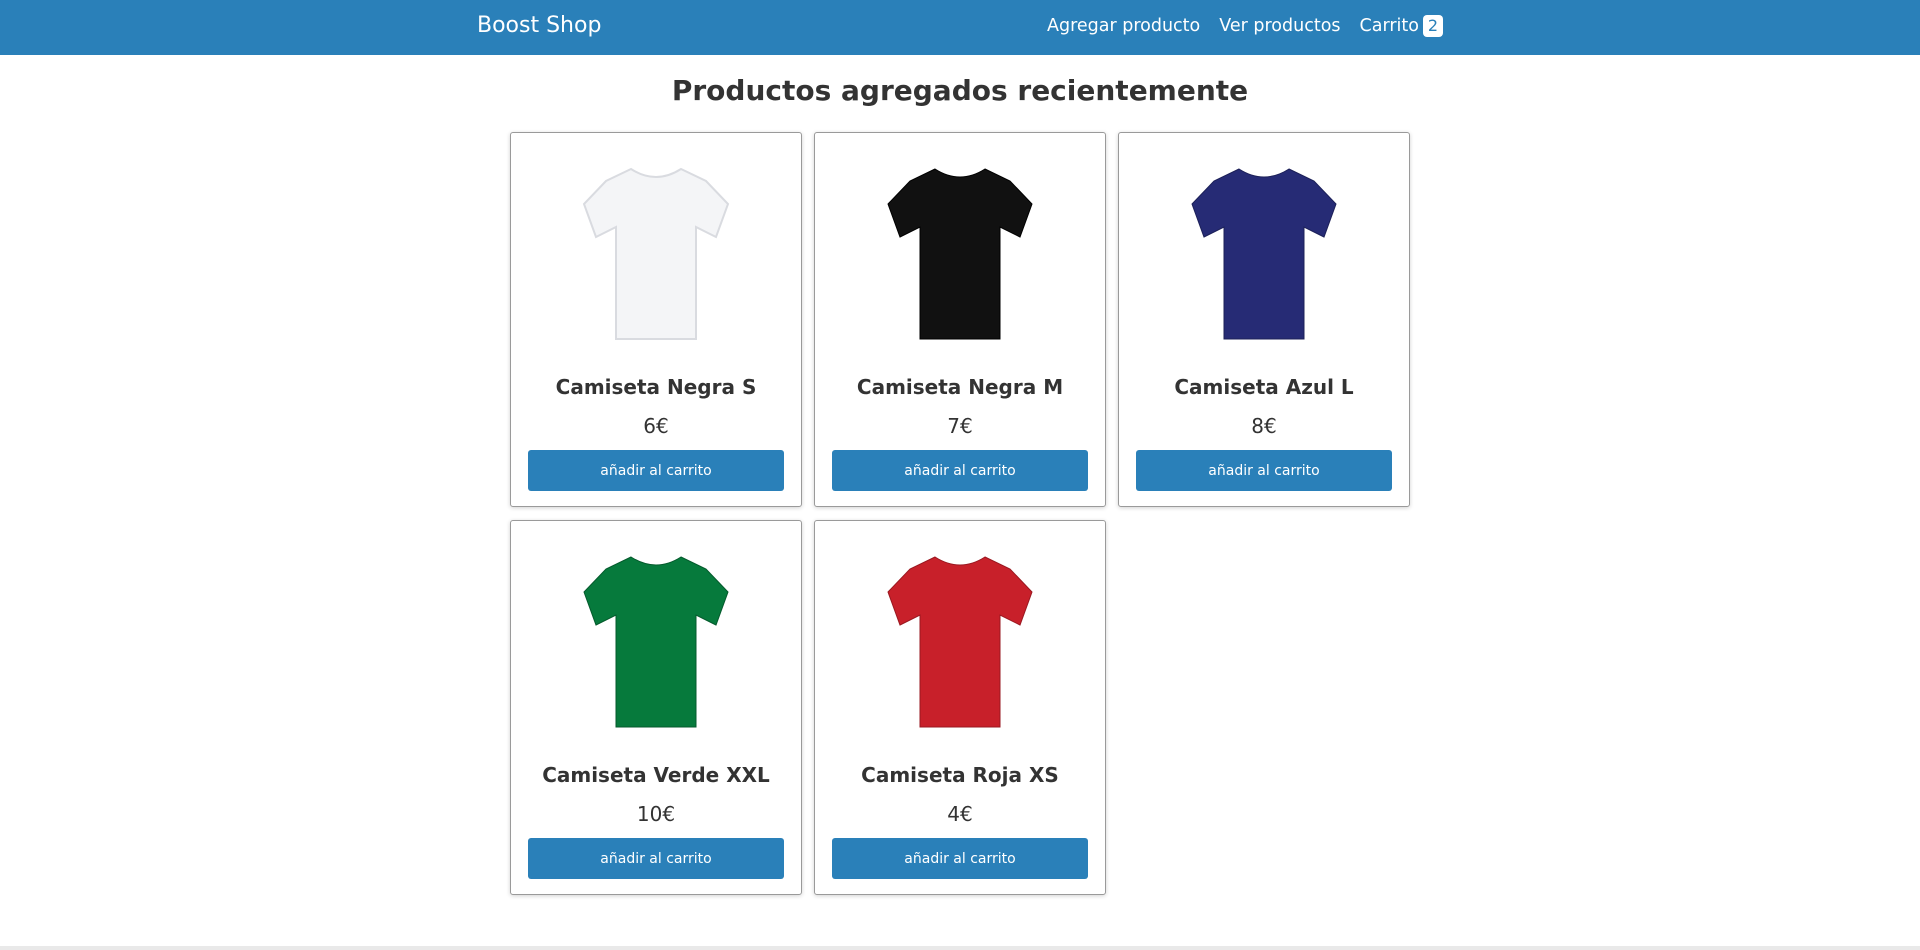 The image size is (1920, 950). I want to click on product-card: Camiseta Negra S 6€ añadir al carrito, so click(656, 319).